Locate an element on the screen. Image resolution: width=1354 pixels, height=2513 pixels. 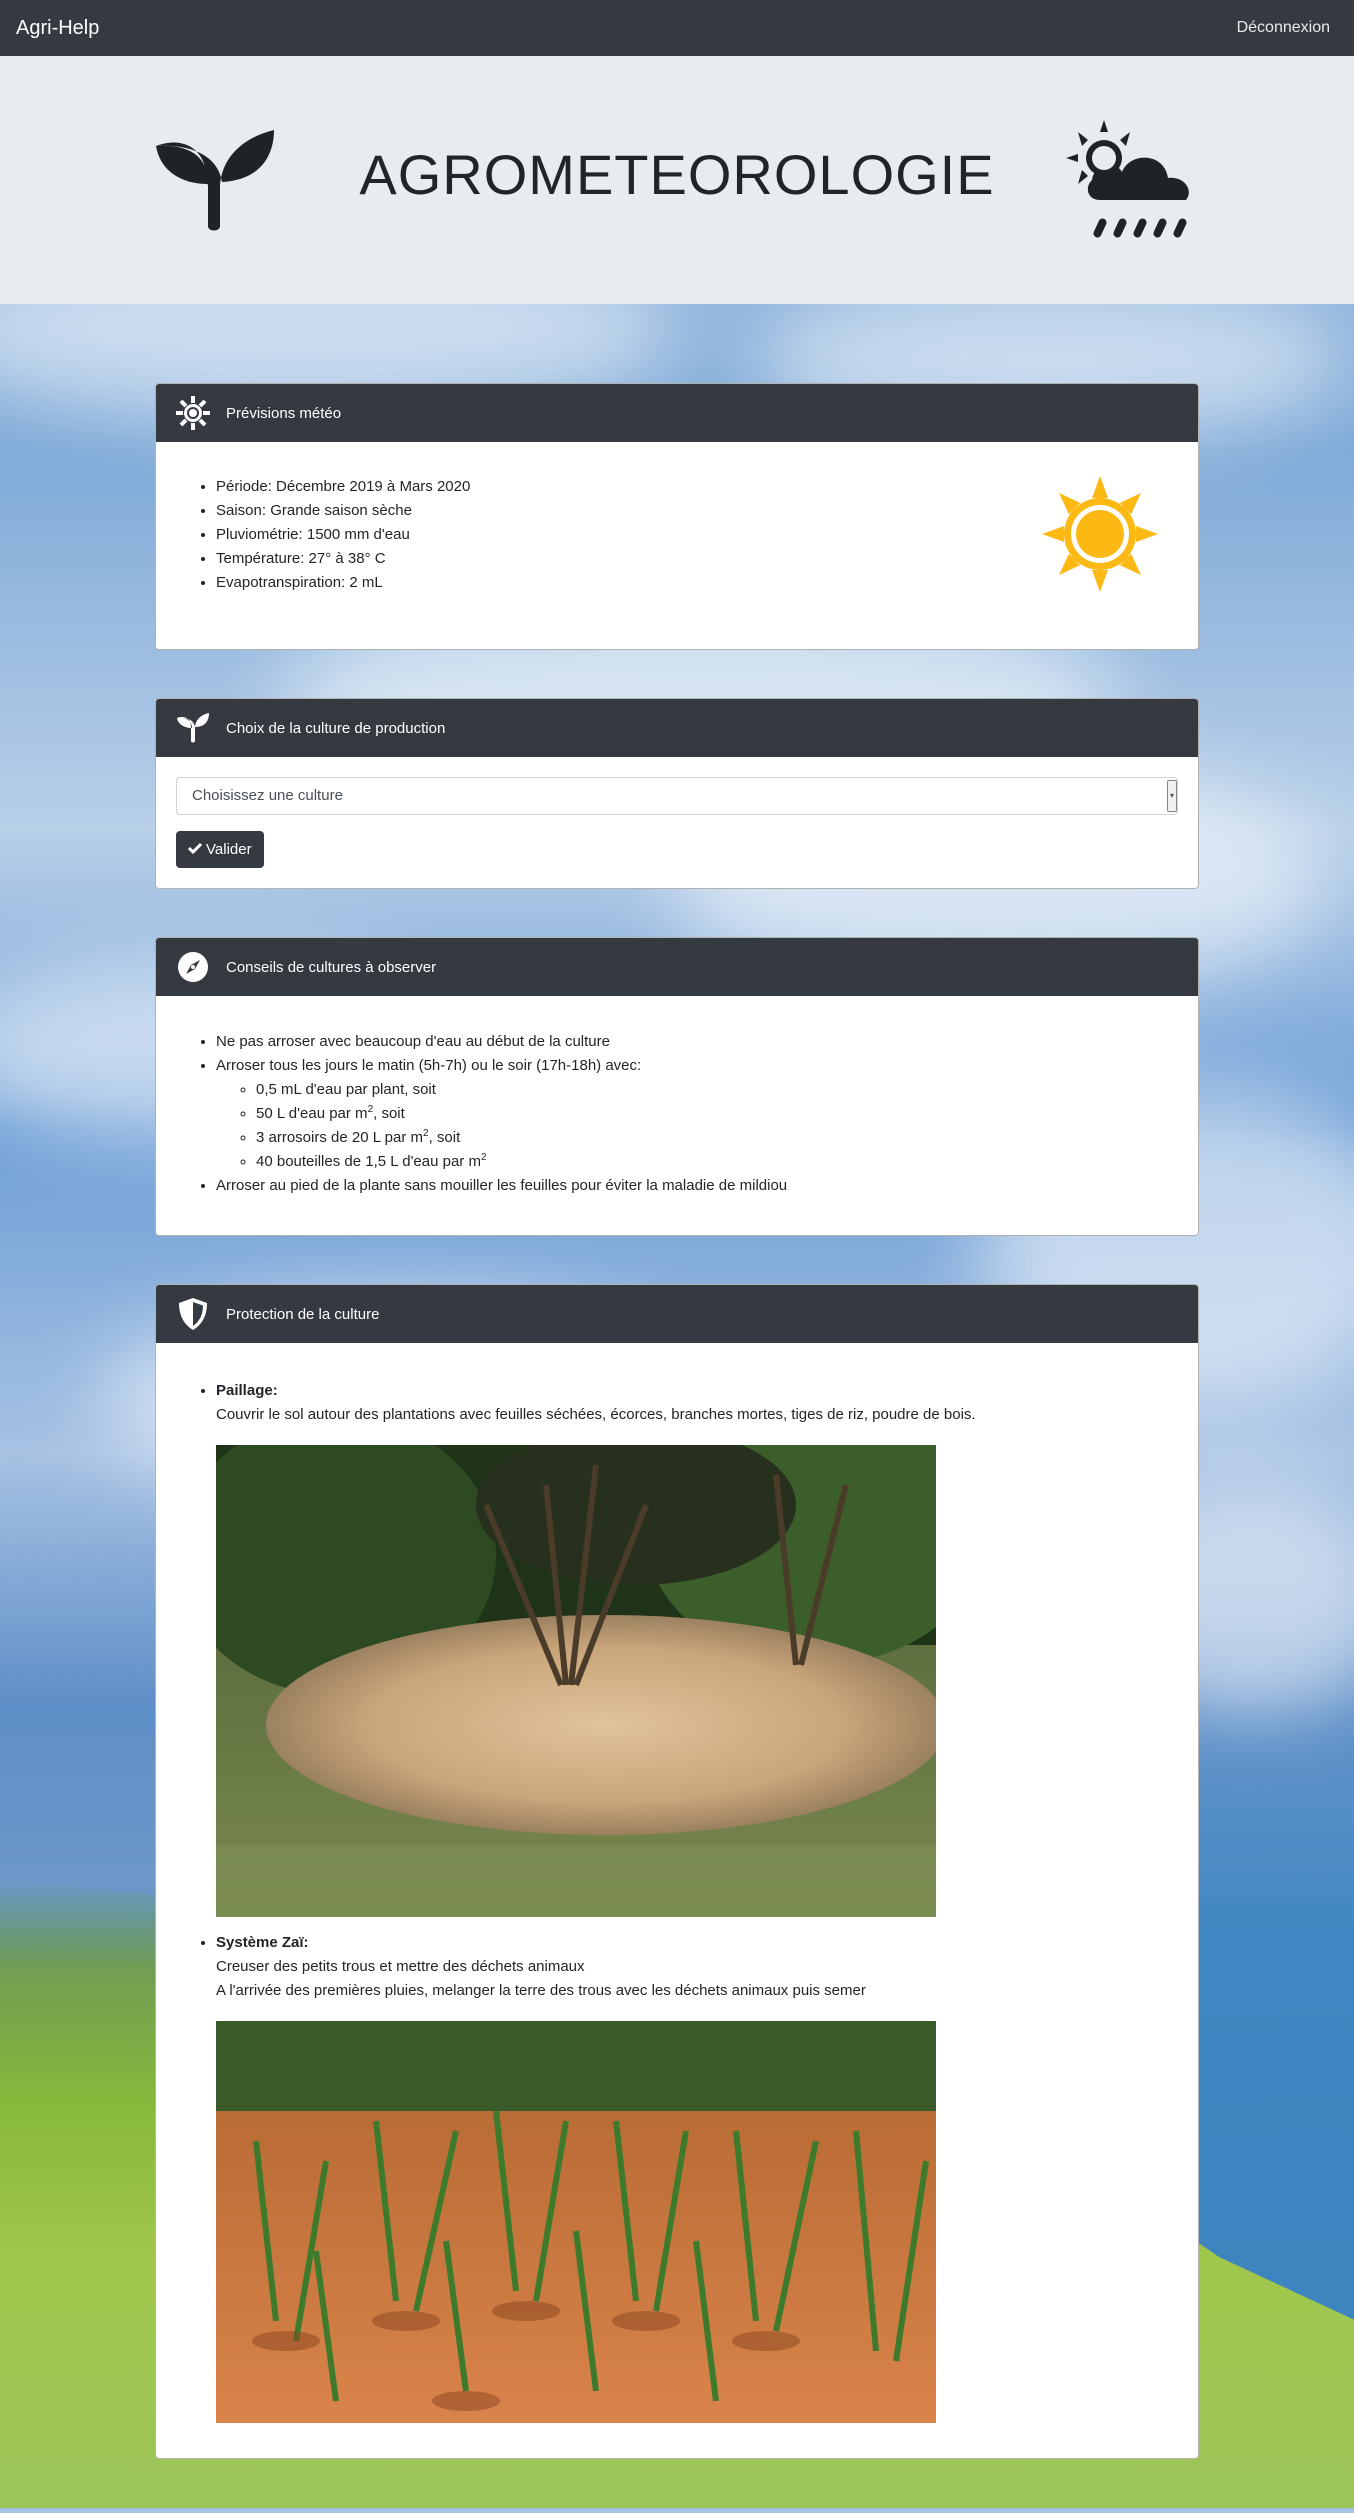
validate-button: Valider is located at coordinates (220, 849).